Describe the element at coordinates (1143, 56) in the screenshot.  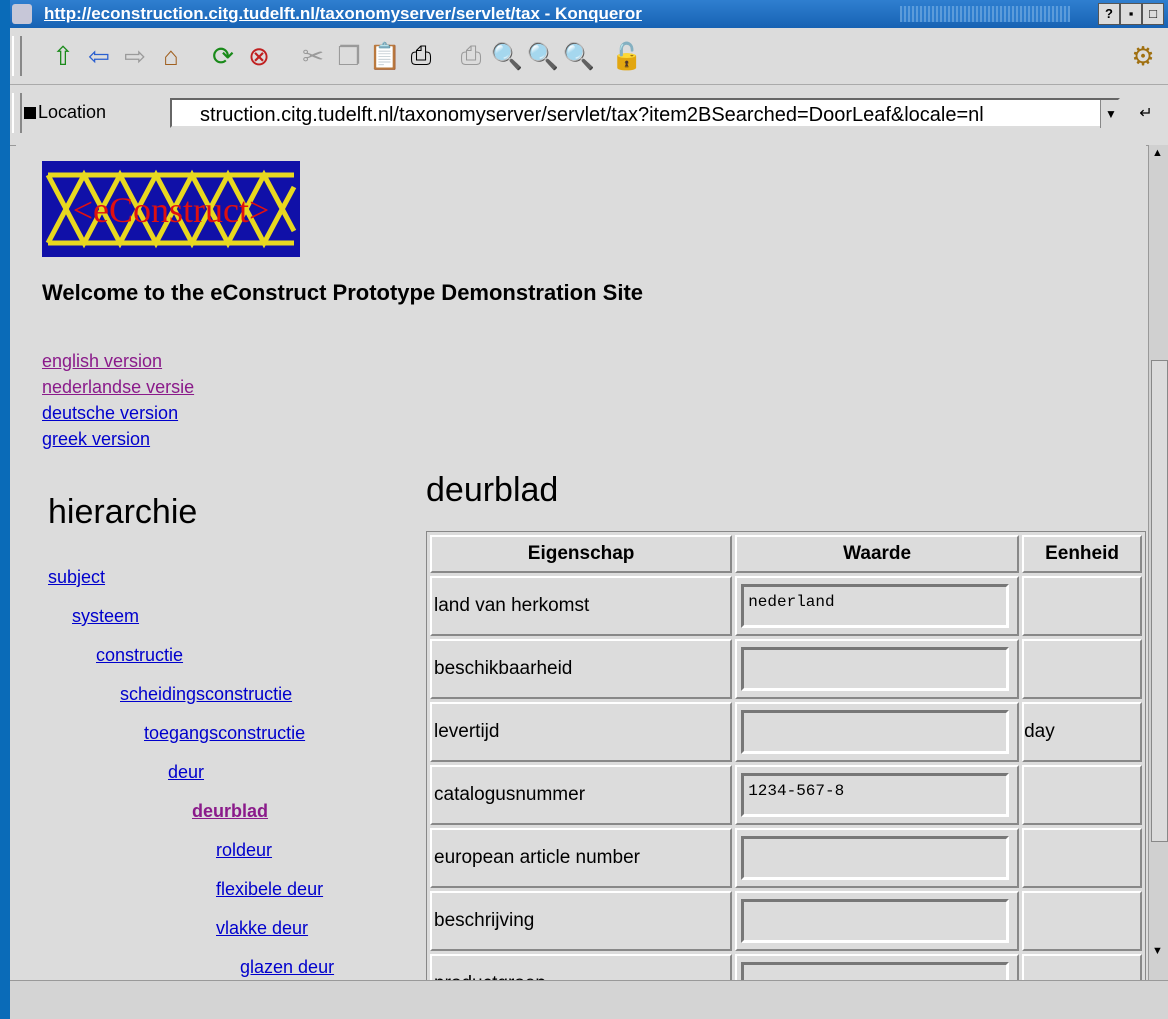
I see `throbber-gear-icon: ⚙` at that location.